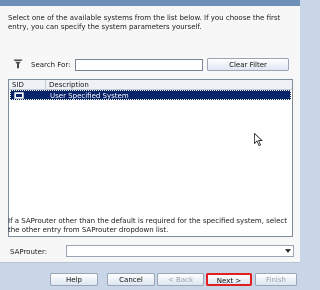 The height and width of the screenshot is (290, 320). I want to click on cancel-button: Cancel, so click(131, 279).